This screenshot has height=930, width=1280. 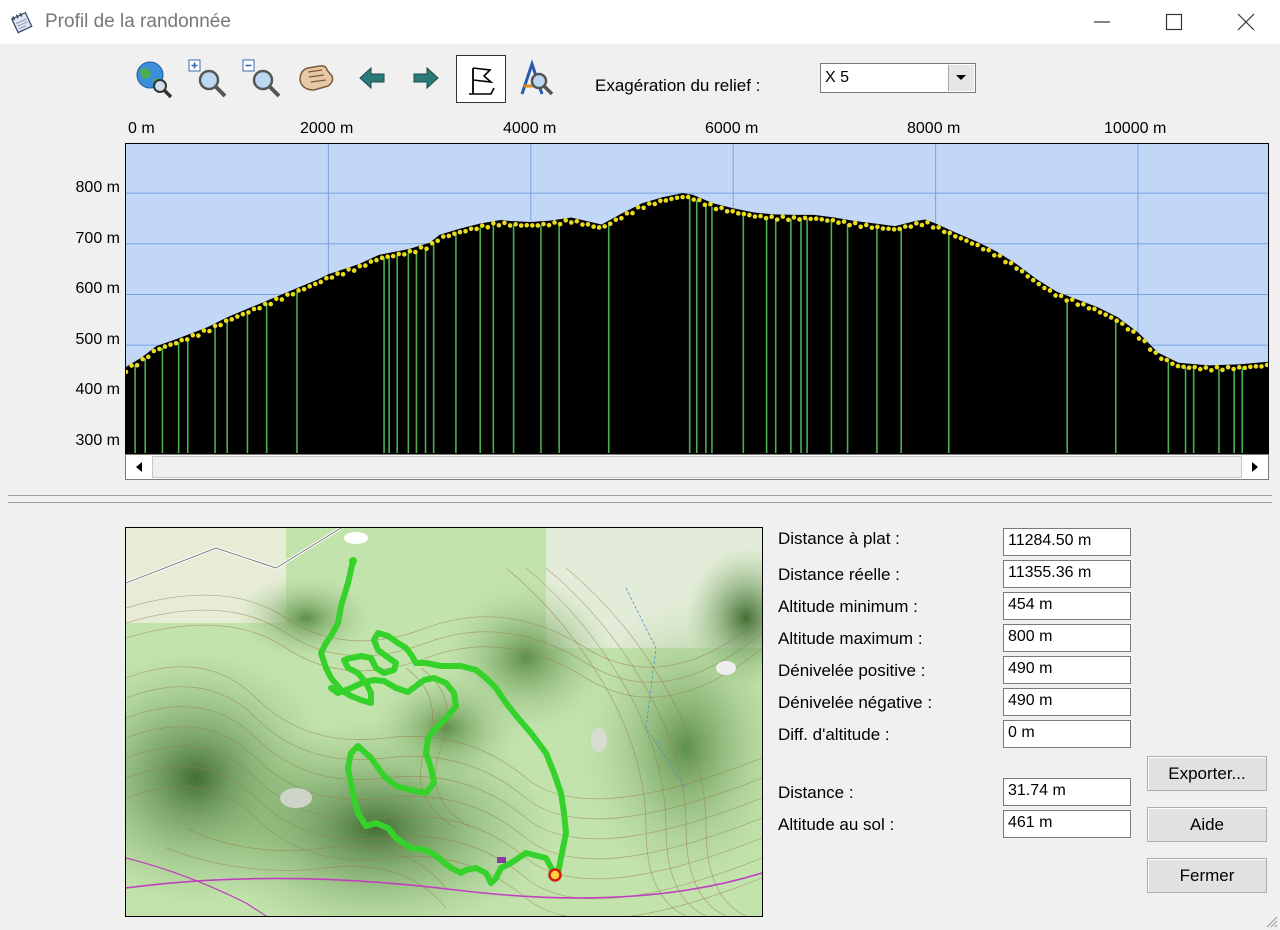 What do you see at coordinates (839, 538) in the screenshot?
I see `flat-distance-label: Distance à plat :` at bounding box center [839, 538].